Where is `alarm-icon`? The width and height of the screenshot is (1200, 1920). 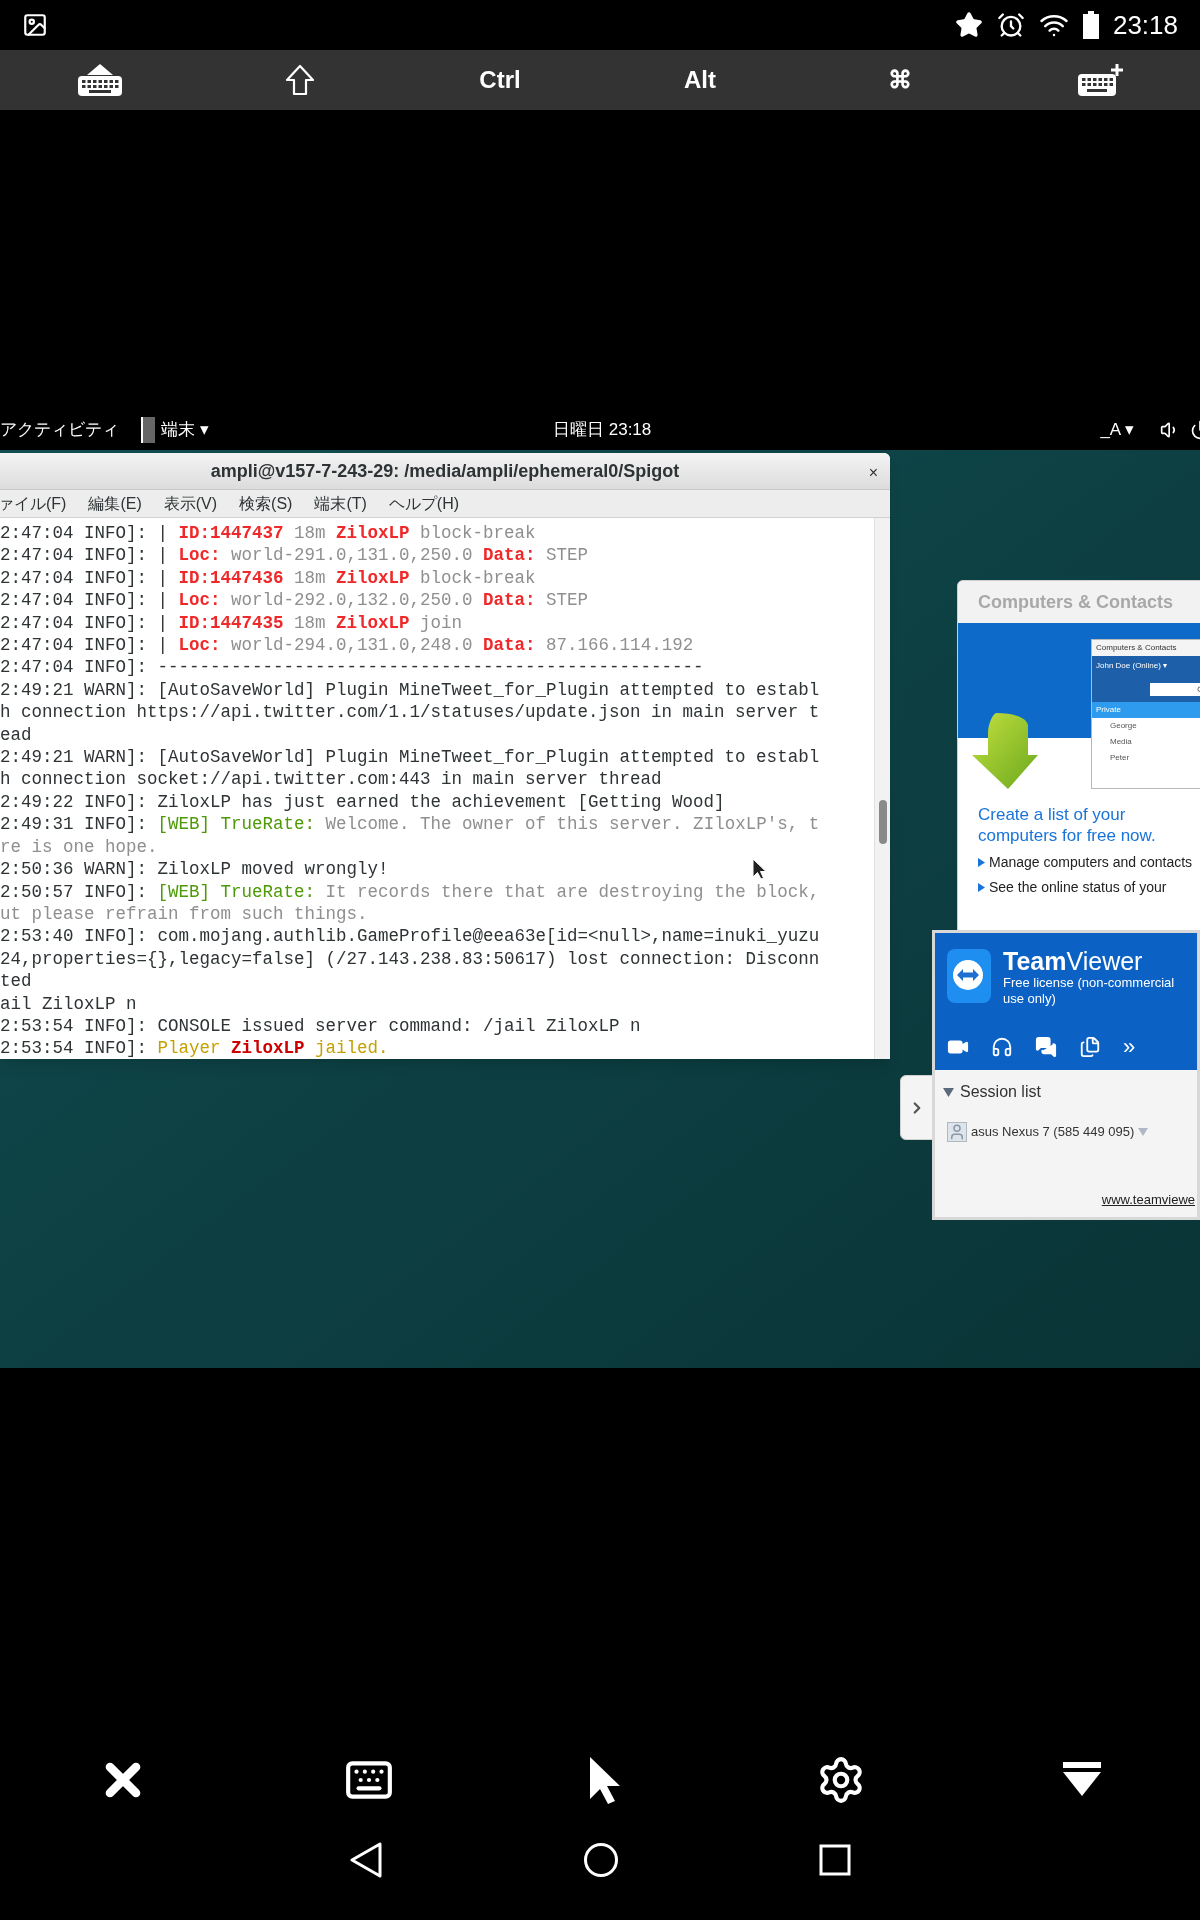
alarm-icon is located at coordinates (1010, 25).